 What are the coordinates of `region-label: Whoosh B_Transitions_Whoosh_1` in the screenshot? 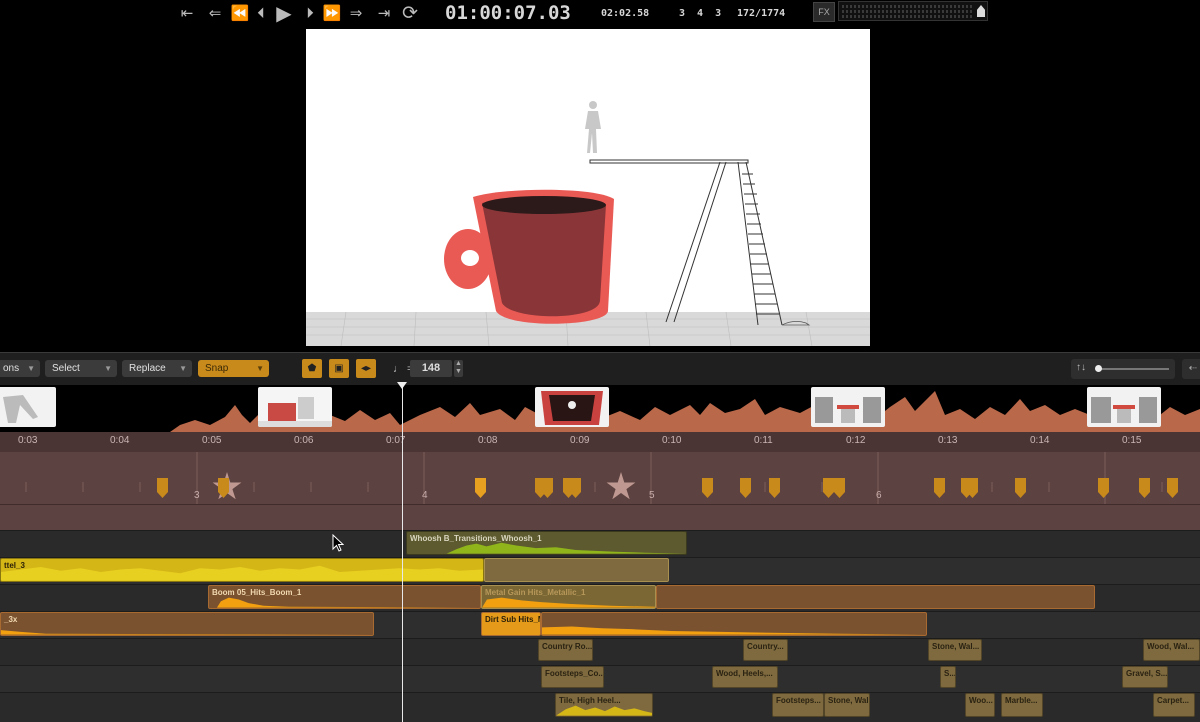 It's located at (476, 538).